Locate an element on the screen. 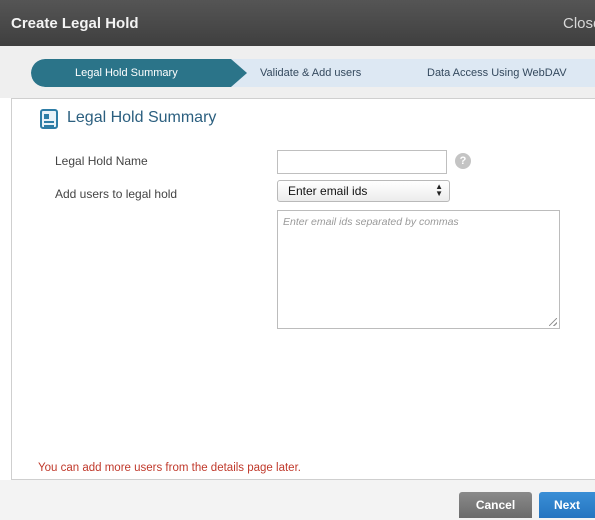 The height and width of the screenshot is (520, 595). email-ids-textarea: Enter email ids separated by commas is located at coordinates (418, 269).